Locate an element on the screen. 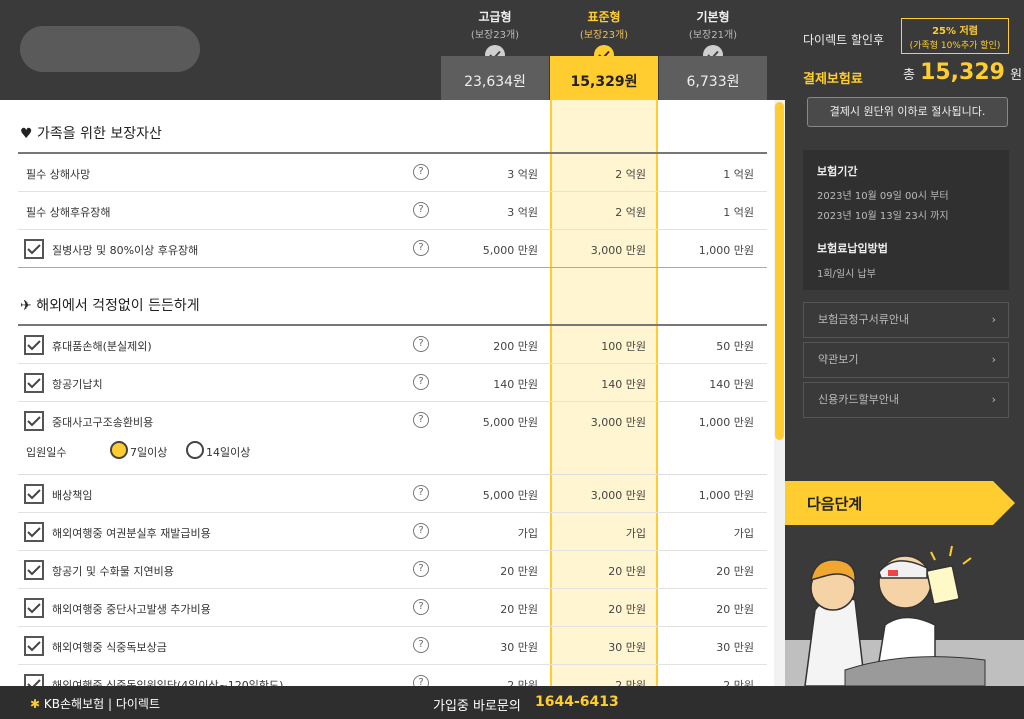 The height and width of the screenshot is (719, 1024). row-label: 해외여행중 여권분실후 재발급비용 is located at coordinates (131, 533).